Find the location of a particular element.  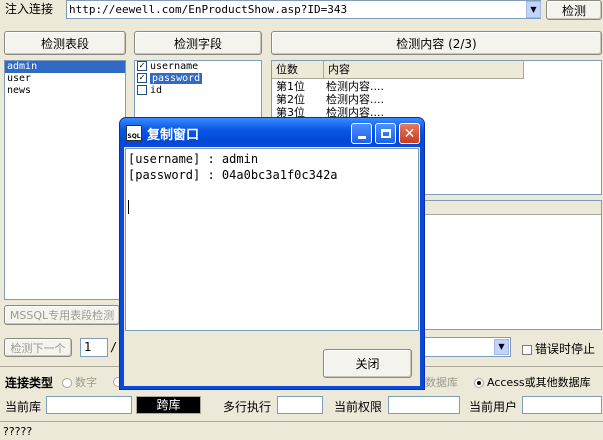

detect-button: 检测 is located at coordinates (574, 10).